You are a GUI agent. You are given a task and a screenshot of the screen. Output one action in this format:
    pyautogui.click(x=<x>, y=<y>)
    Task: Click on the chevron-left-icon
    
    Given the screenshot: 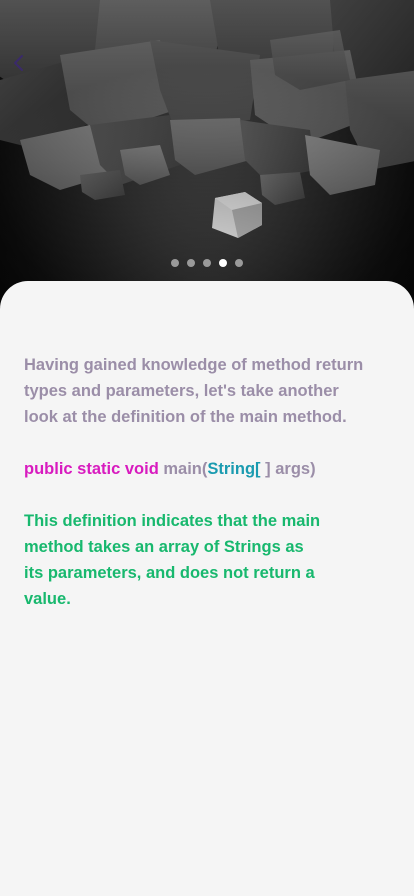 What is the action you would take?
    pyautogui.click(x=18, y=63)
    